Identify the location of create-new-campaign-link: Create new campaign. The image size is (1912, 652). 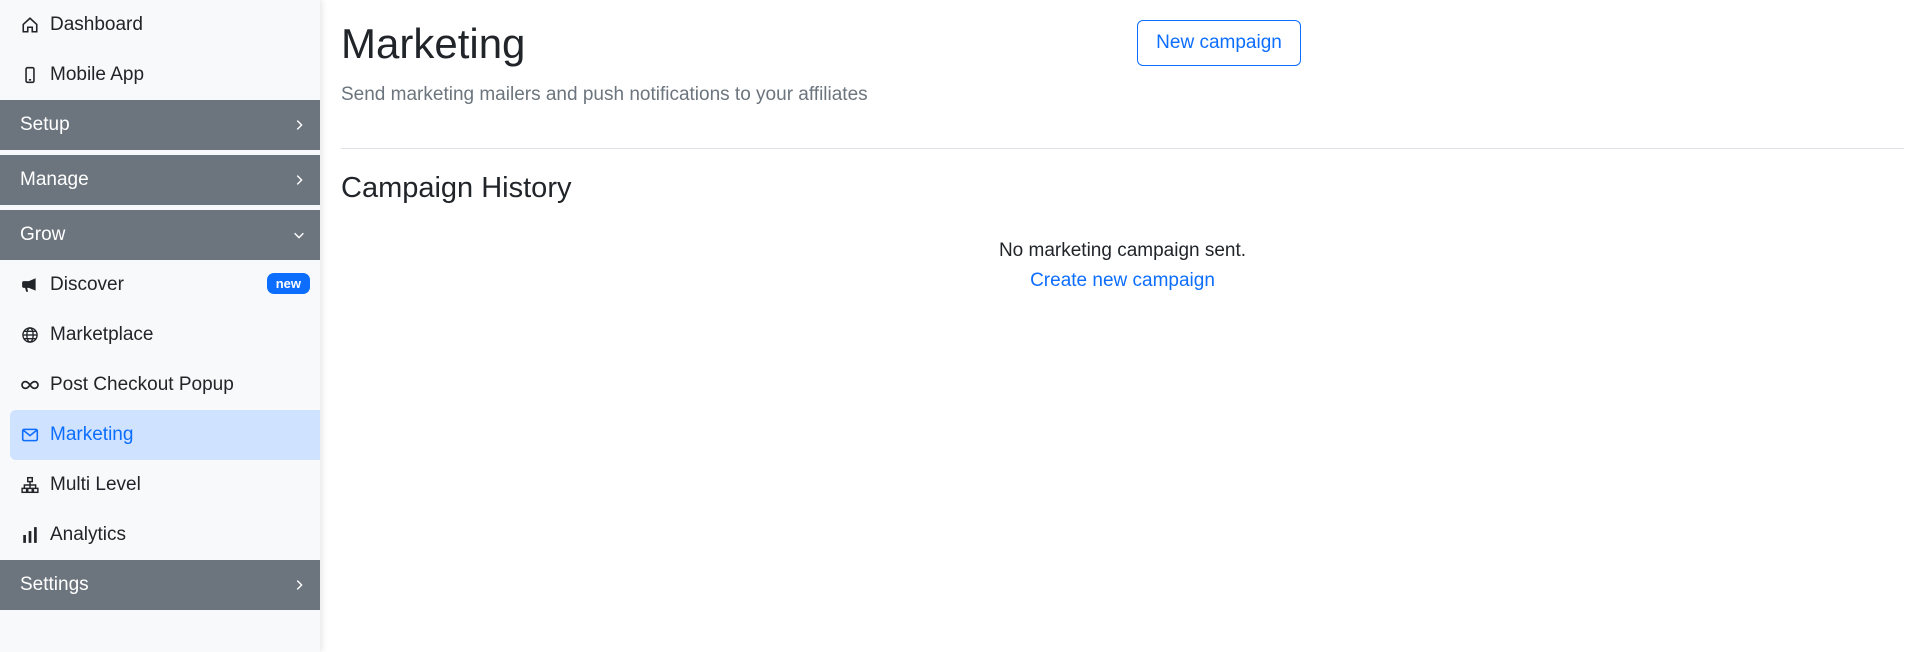
(1122, 280).